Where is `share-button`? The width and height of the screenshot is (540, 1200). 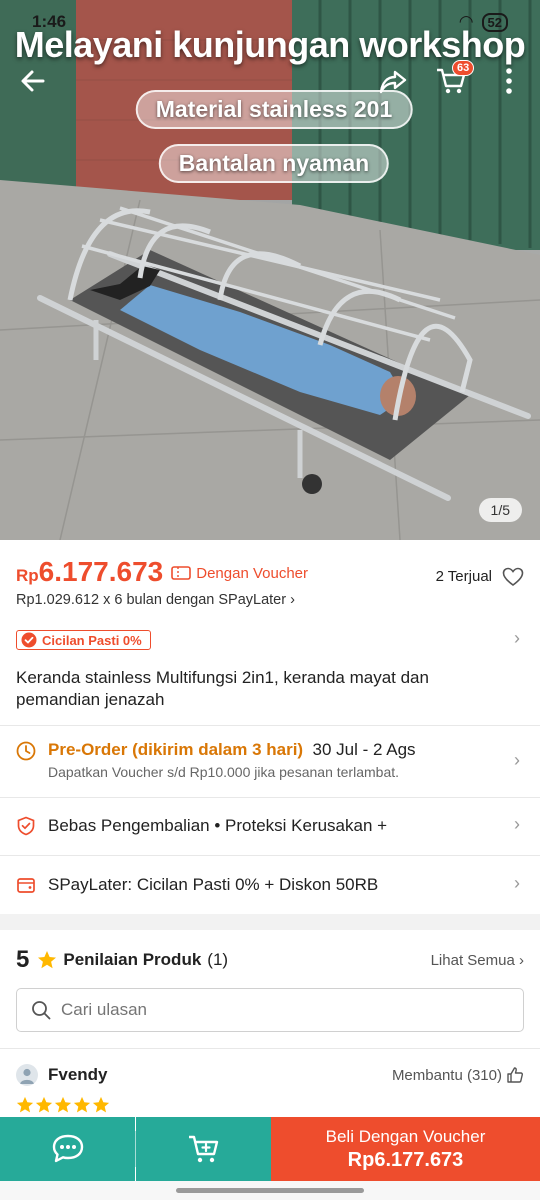
share-button is located at coordinates (393, 81).